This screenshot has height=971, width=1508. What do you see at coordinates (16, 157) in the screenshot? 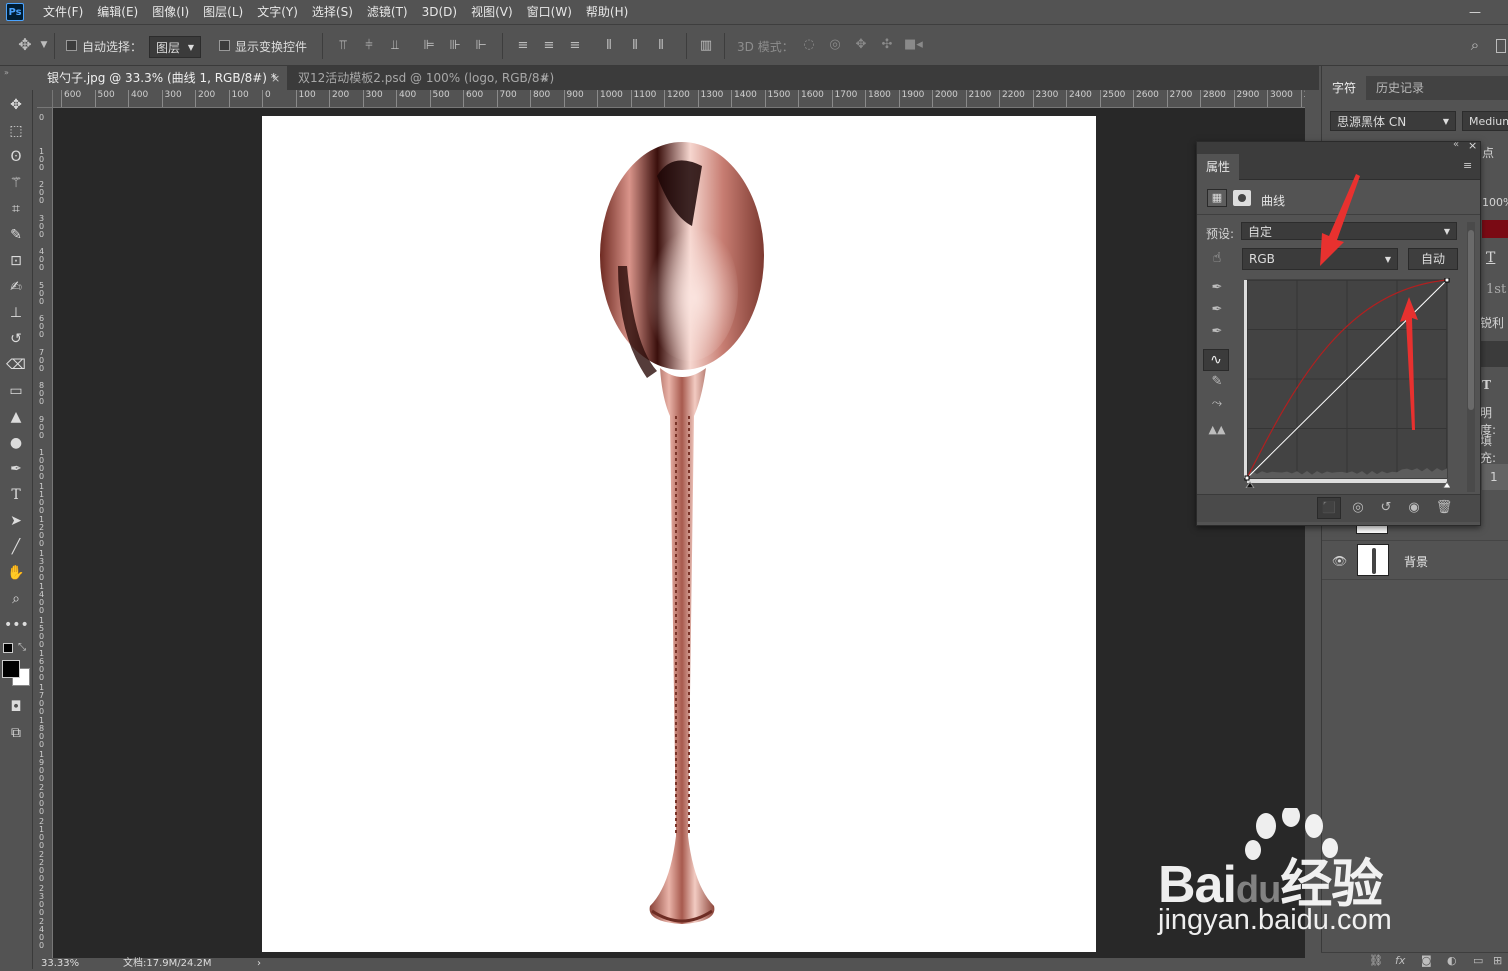
I see `lasso-tool-icon: ʘ` at bounding box center [16, 157].